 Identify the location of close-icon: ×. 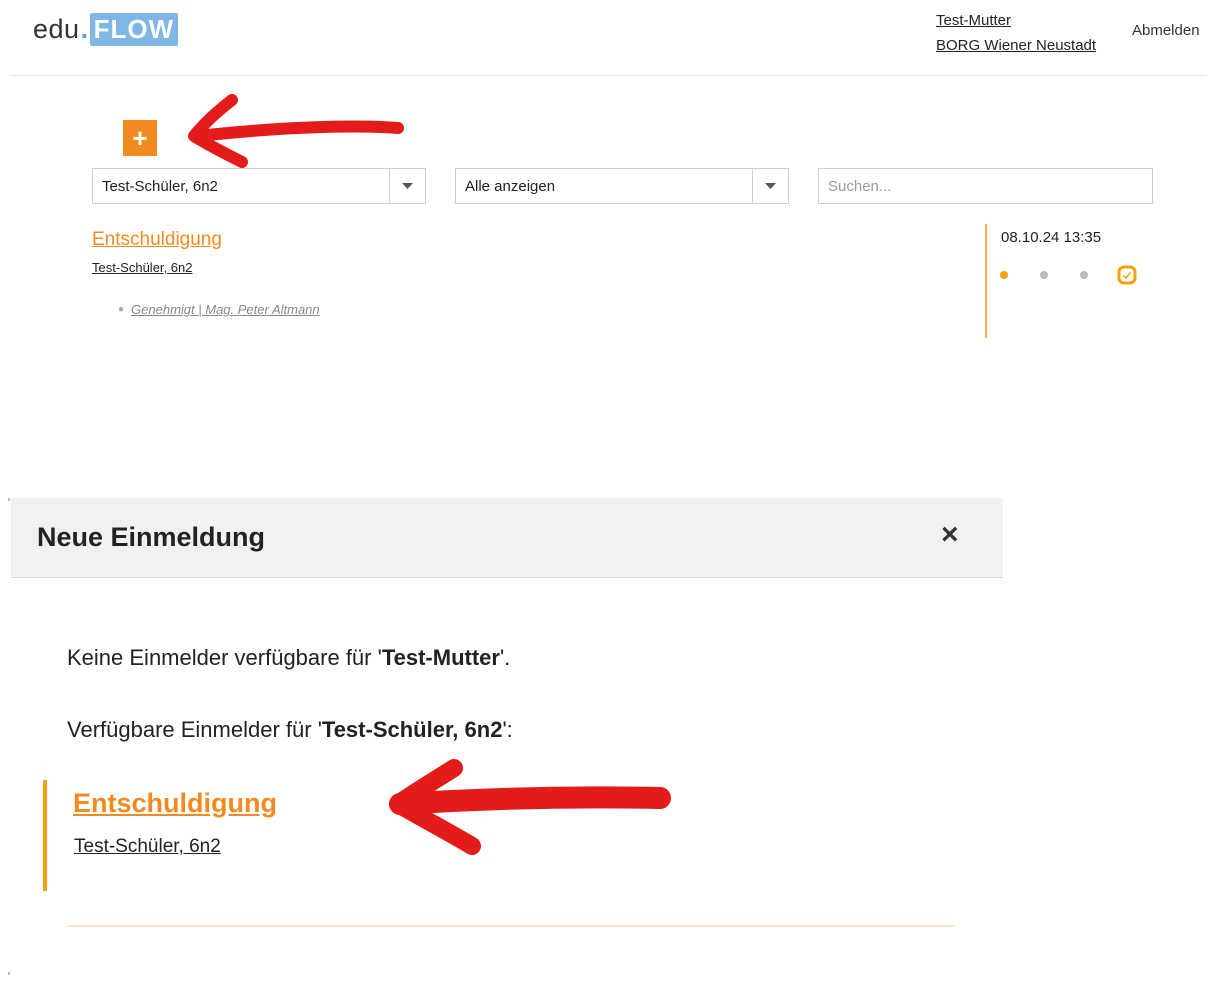
(950, 535).